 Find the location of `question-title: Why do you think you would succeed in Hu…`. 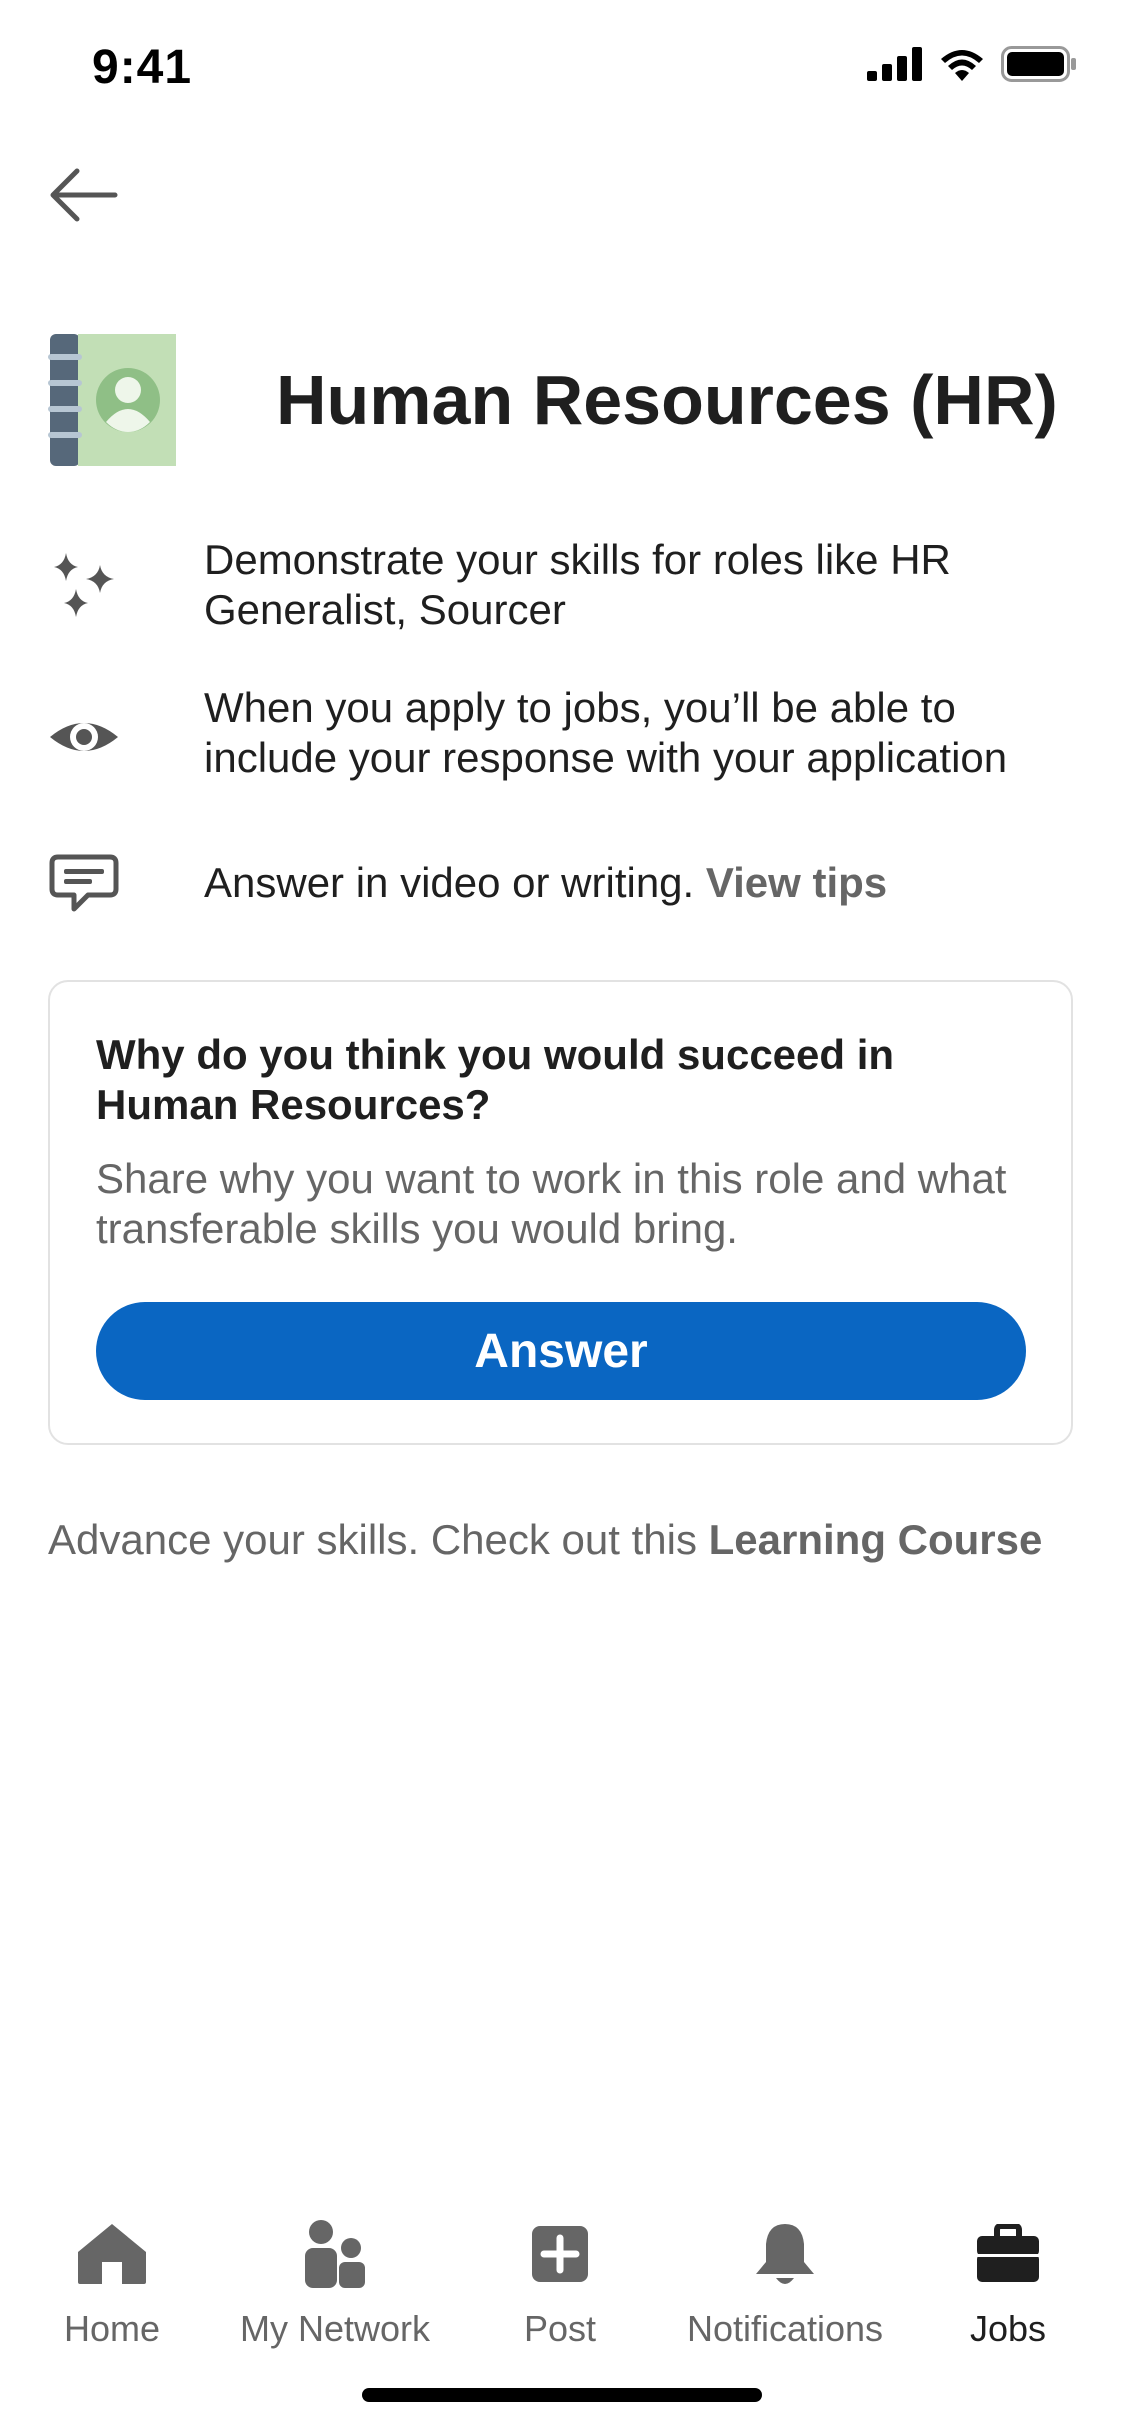

question-title: Why do you think you would succeed in Hu… is located at coordinates (495, 1079).